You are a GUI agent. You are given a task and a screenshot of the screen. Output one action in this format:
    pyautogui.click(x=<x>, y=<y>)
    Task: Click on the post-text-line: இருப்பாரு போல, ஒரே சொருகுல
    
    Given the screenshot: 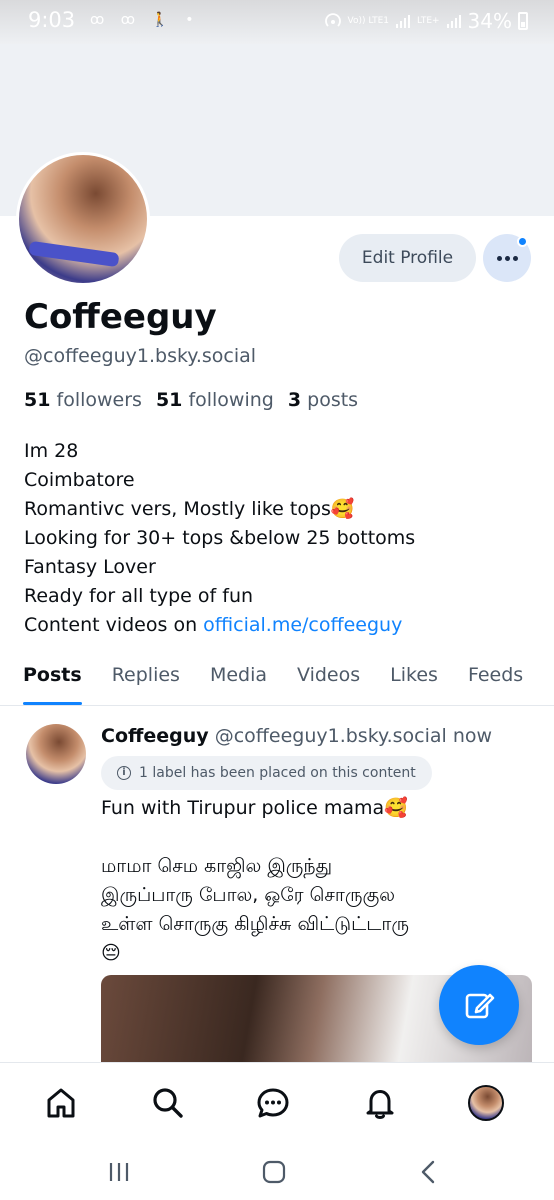 What is the action you would take?
    pyautogui.click(x=248, y=895)
    